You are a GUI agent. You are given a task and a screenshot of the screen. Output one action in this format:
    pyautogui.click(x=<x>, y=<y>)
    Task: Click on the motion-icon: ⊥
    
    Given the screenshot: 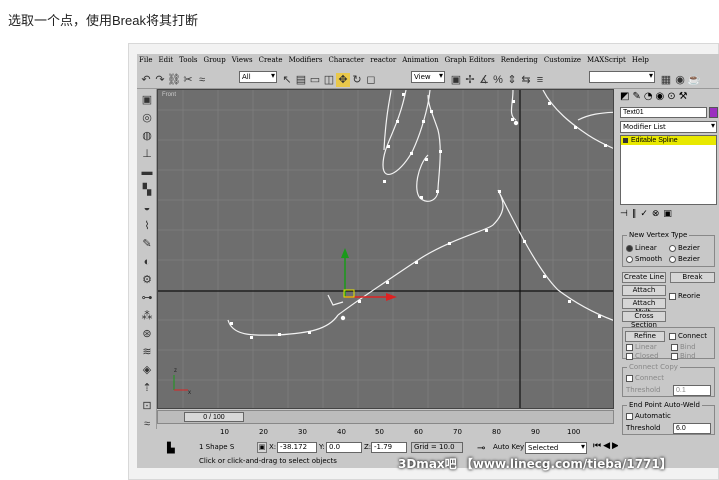 What is the action you would take?
    pyautogui.click(x=147, y=154)
    